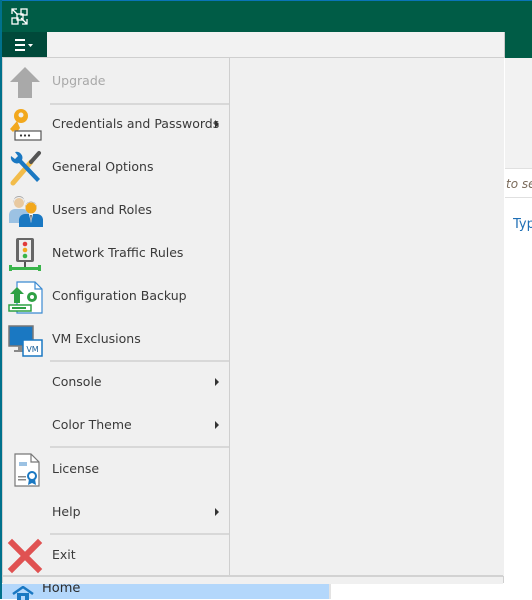 The height and width of the screenshot is (600, 532). I want to click on hamburger-menu-icon, so click(23, 45).